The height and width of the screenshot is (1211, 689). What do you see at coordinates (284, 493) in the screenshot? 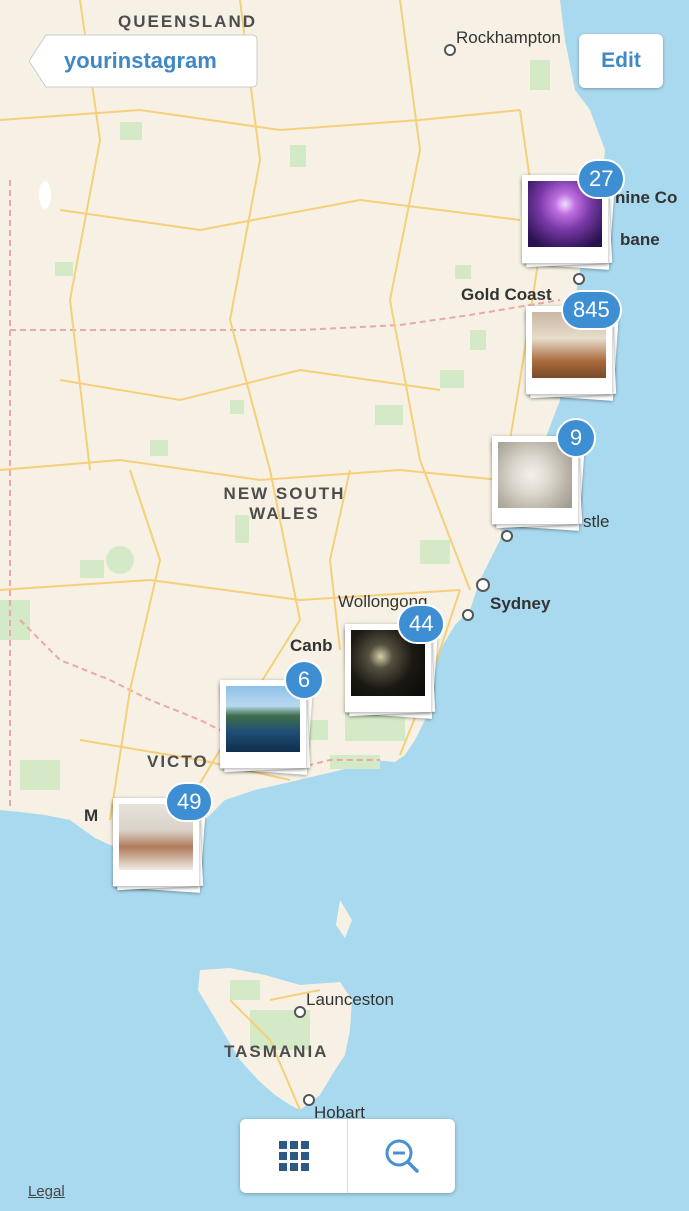
I see `region-label-nsw-line1: NEW SOUTH` at bounding box center [284, 493].